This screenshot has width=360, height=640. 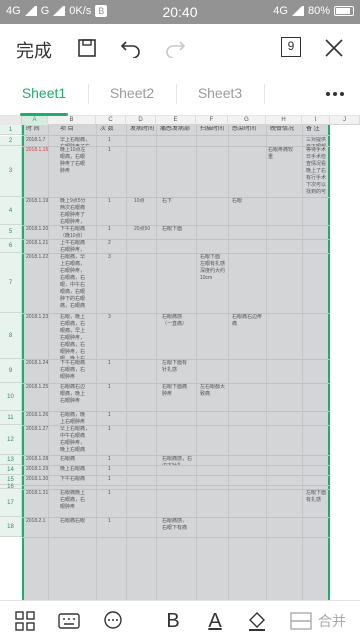 What do you see at coordinates (11, 371) in the screenshot?
I see `row-header: 9` at bounding box center [11, 371].